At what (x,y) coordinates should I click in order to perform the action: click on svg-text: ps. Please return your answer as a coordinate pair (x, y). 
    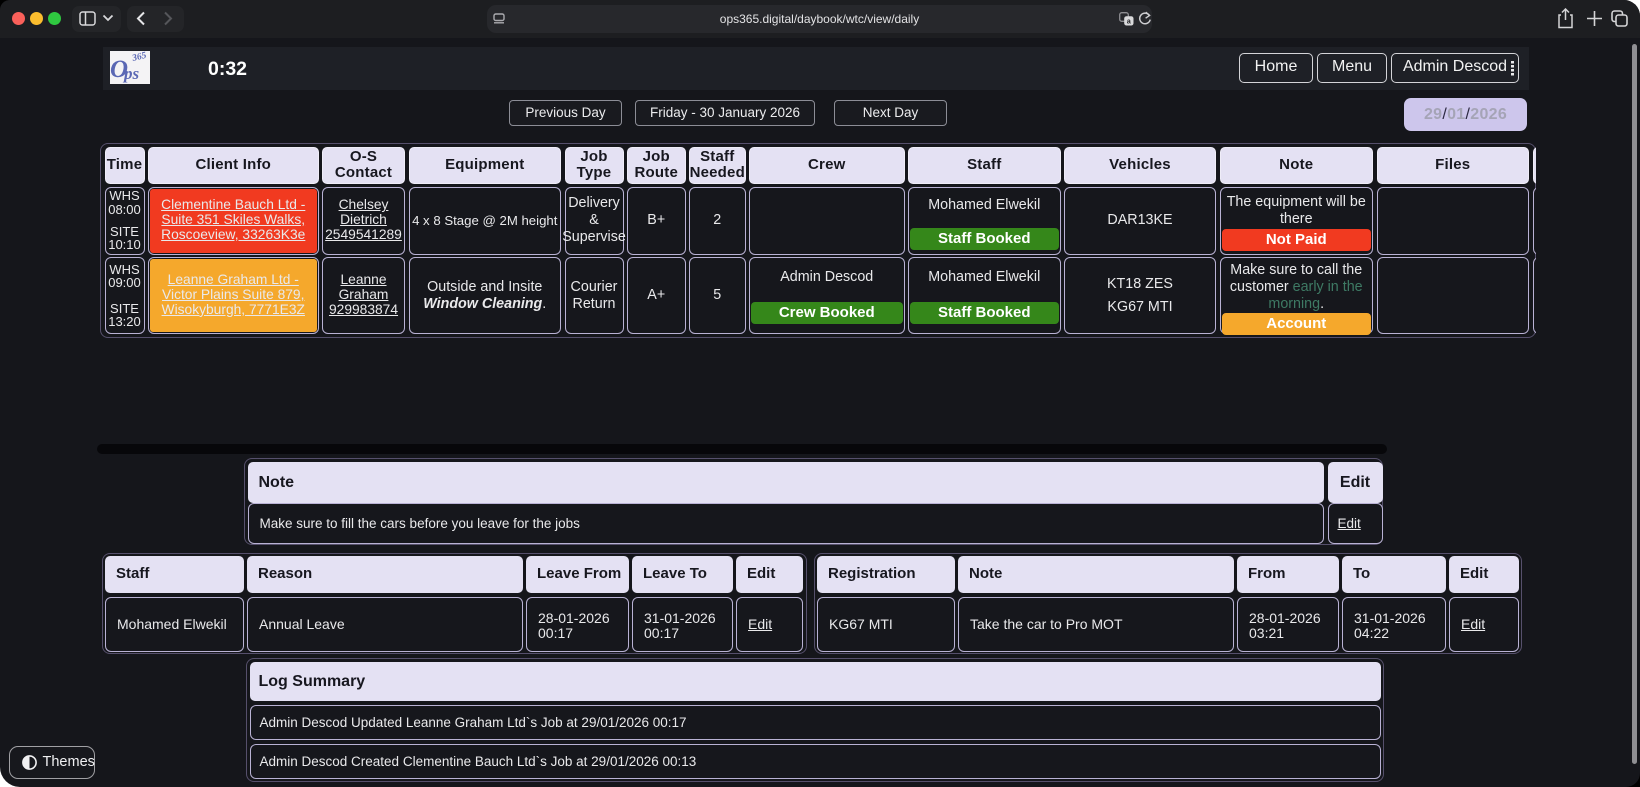
    Looking at the image, I should click on (131, 73).